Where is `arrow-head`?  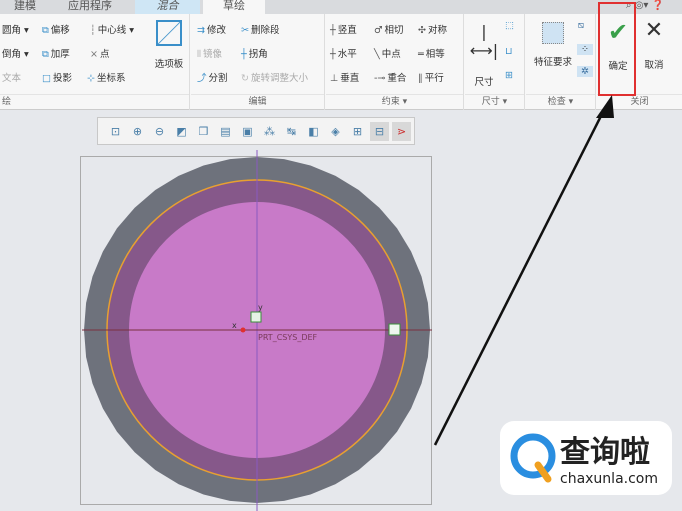 arrow-head is located at coordinates (605, 106).